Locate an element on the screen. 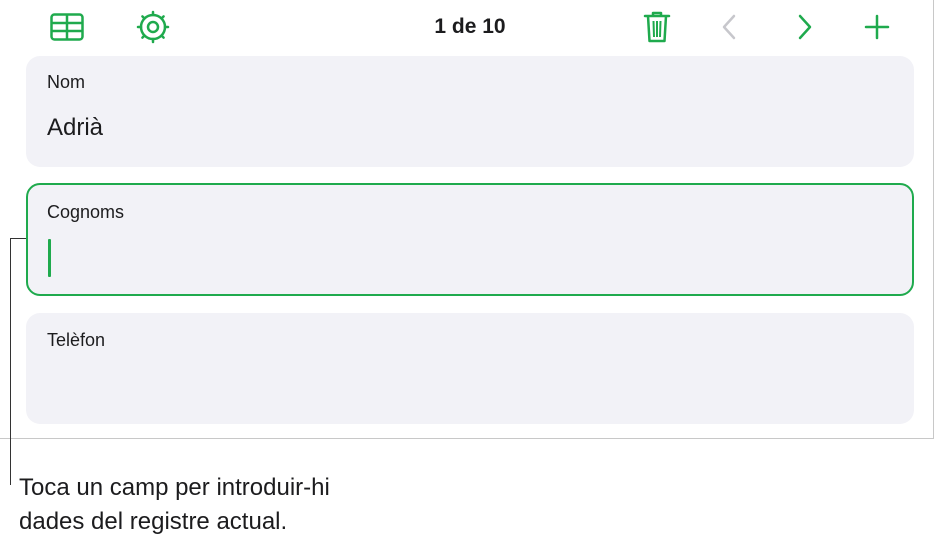 The image size is (935, 539). previous-record-button is located at coordinates (729, 27).